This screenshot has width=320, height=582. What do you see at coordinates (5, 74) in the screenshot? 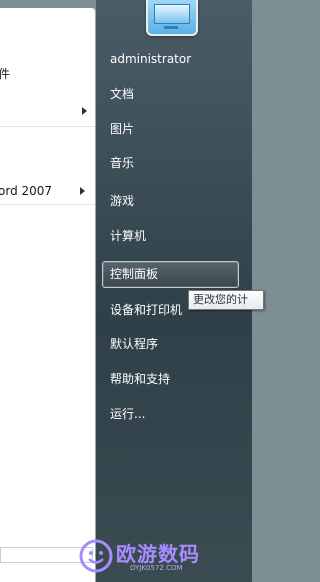
I see `program-item-label: 件` at bounding box center [5, 74].